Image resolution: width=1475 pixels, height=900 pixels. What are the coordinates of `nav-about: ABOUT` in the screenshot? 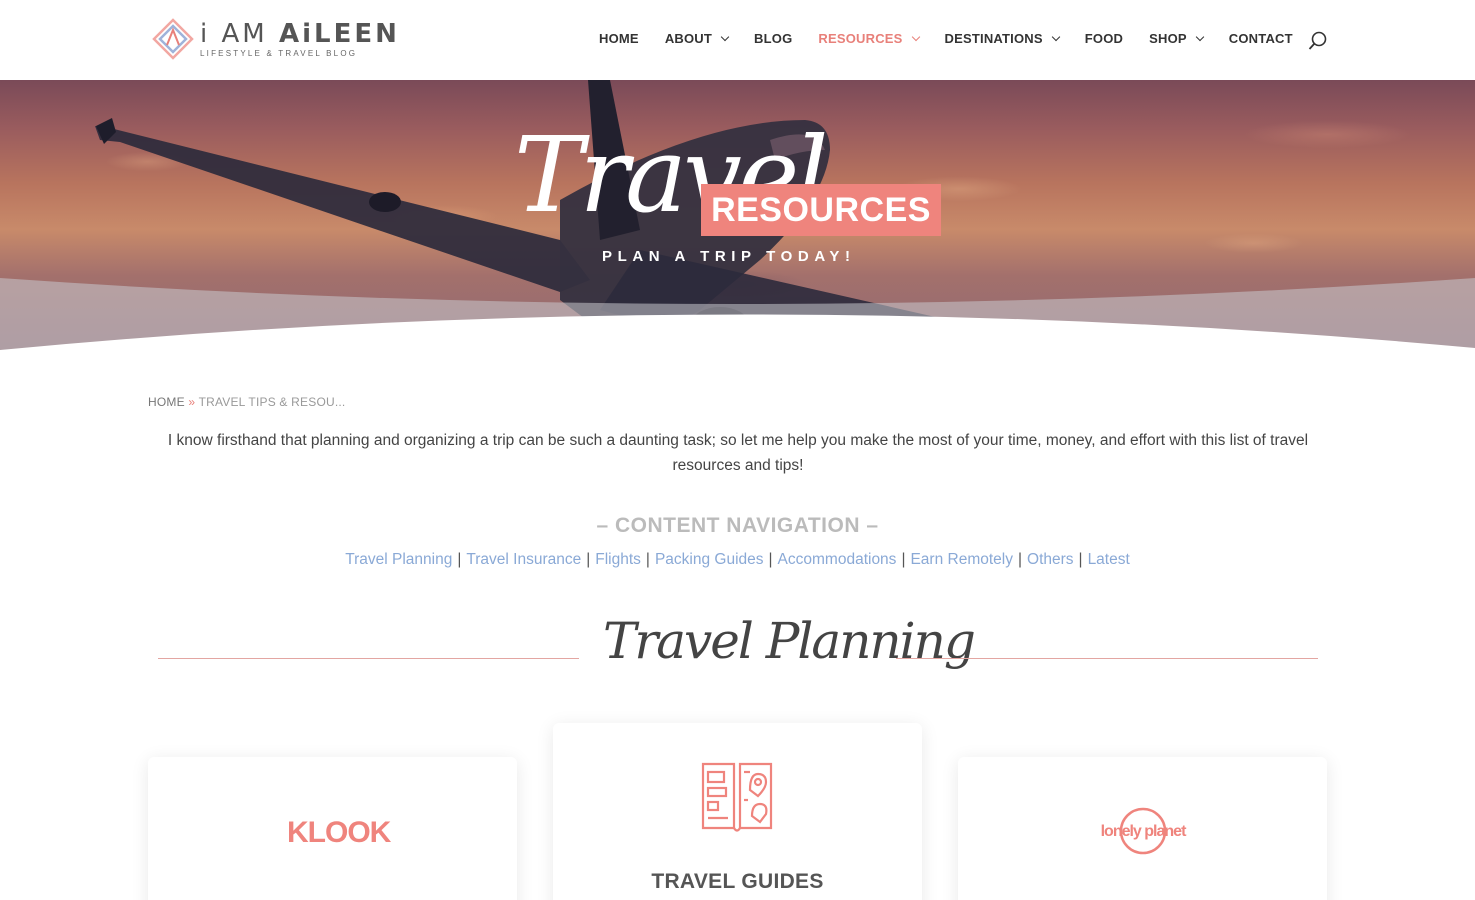 It's located at (697, 38).